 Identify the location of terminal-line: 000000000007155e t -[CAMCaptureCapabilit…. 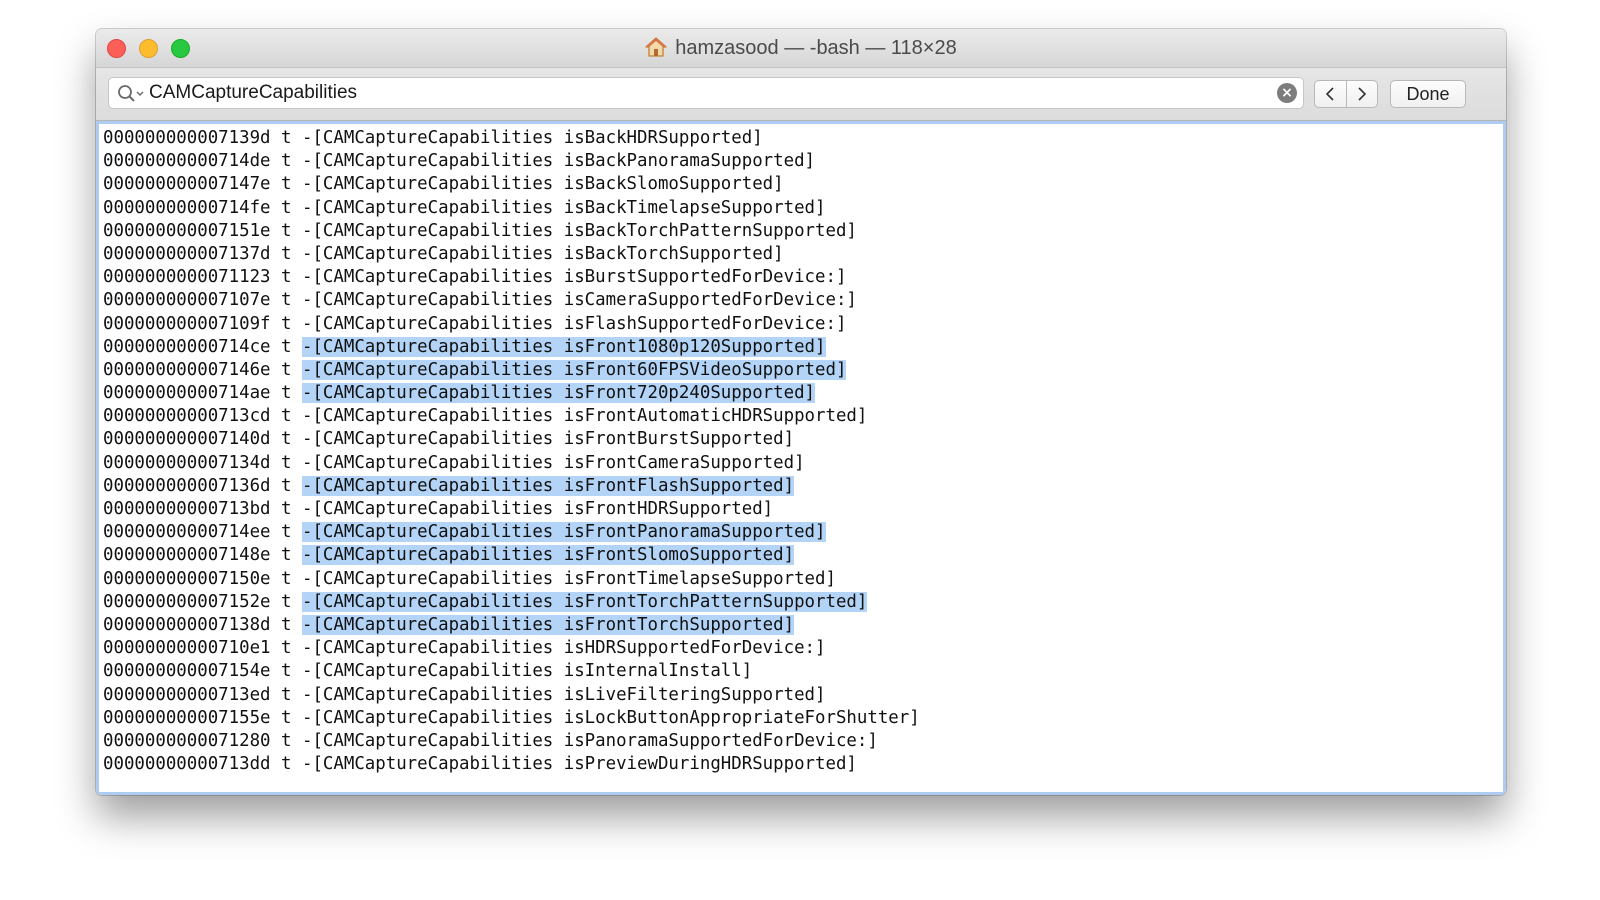
(803, 718).